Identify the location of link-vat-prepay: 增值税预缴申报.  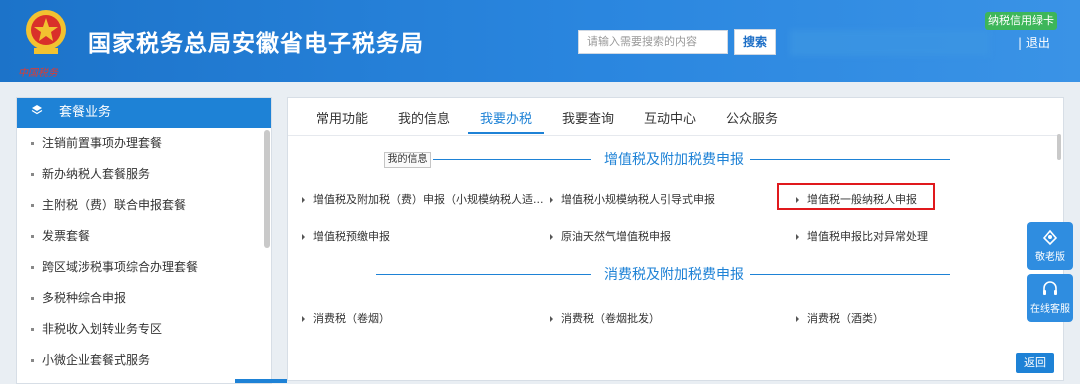
(346, 236).